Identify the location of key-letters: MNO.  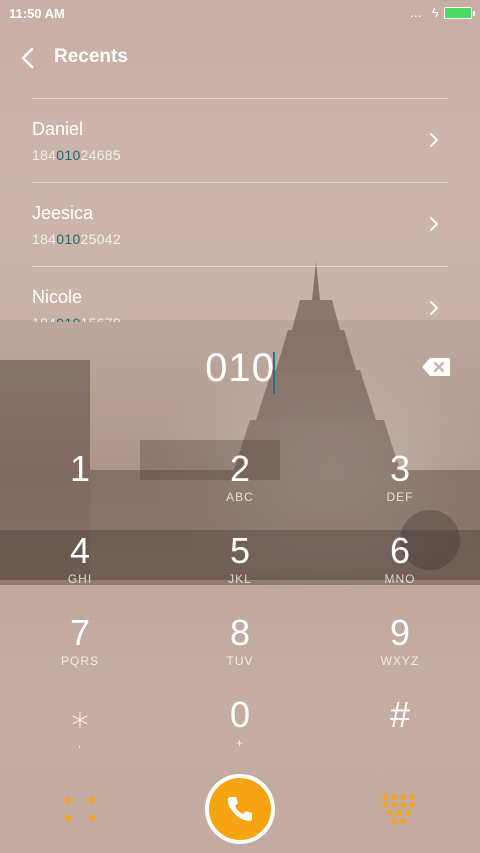
(400, 579).